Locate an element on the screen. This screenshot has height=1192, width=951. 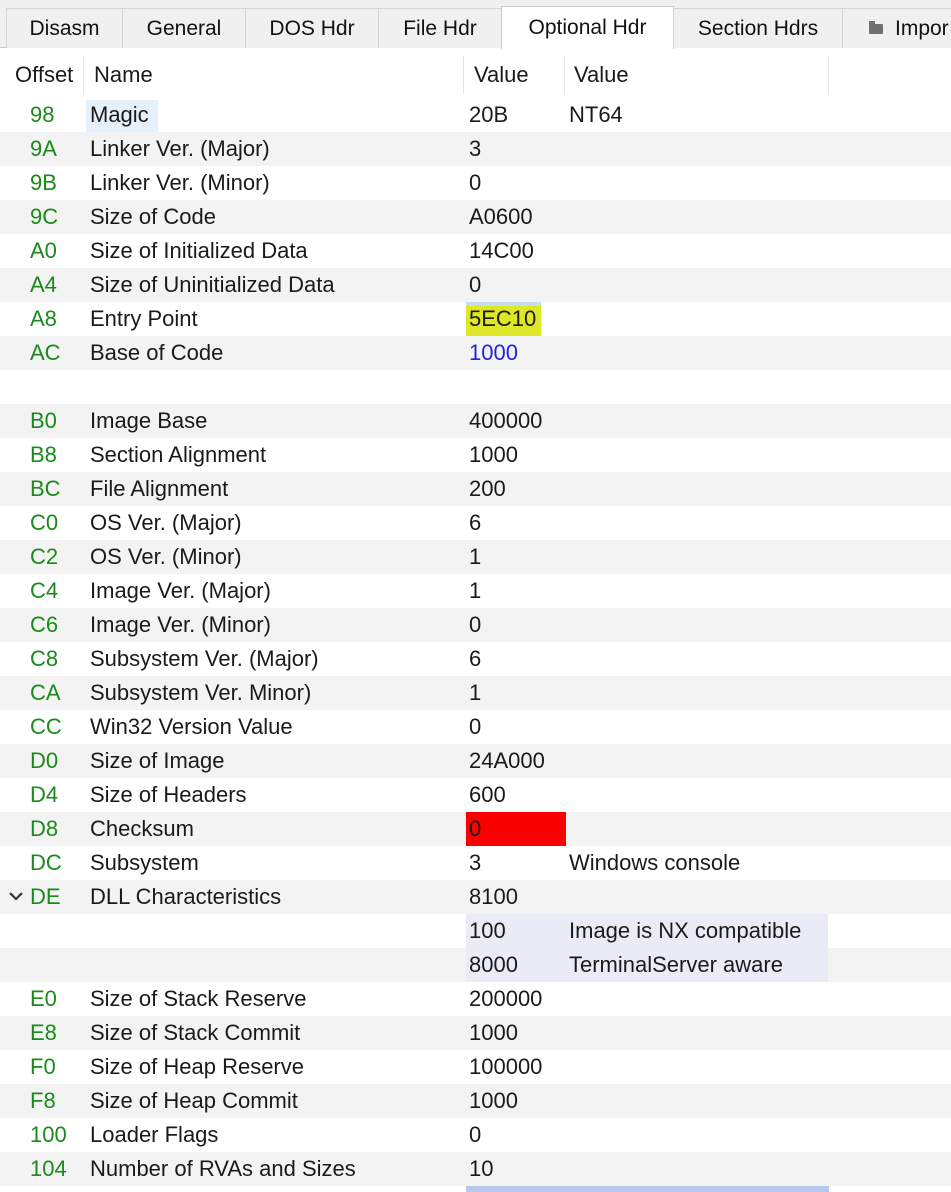
table-row: E8 Size of Stack Commit 1000 is located at coordinates (475, 1033).